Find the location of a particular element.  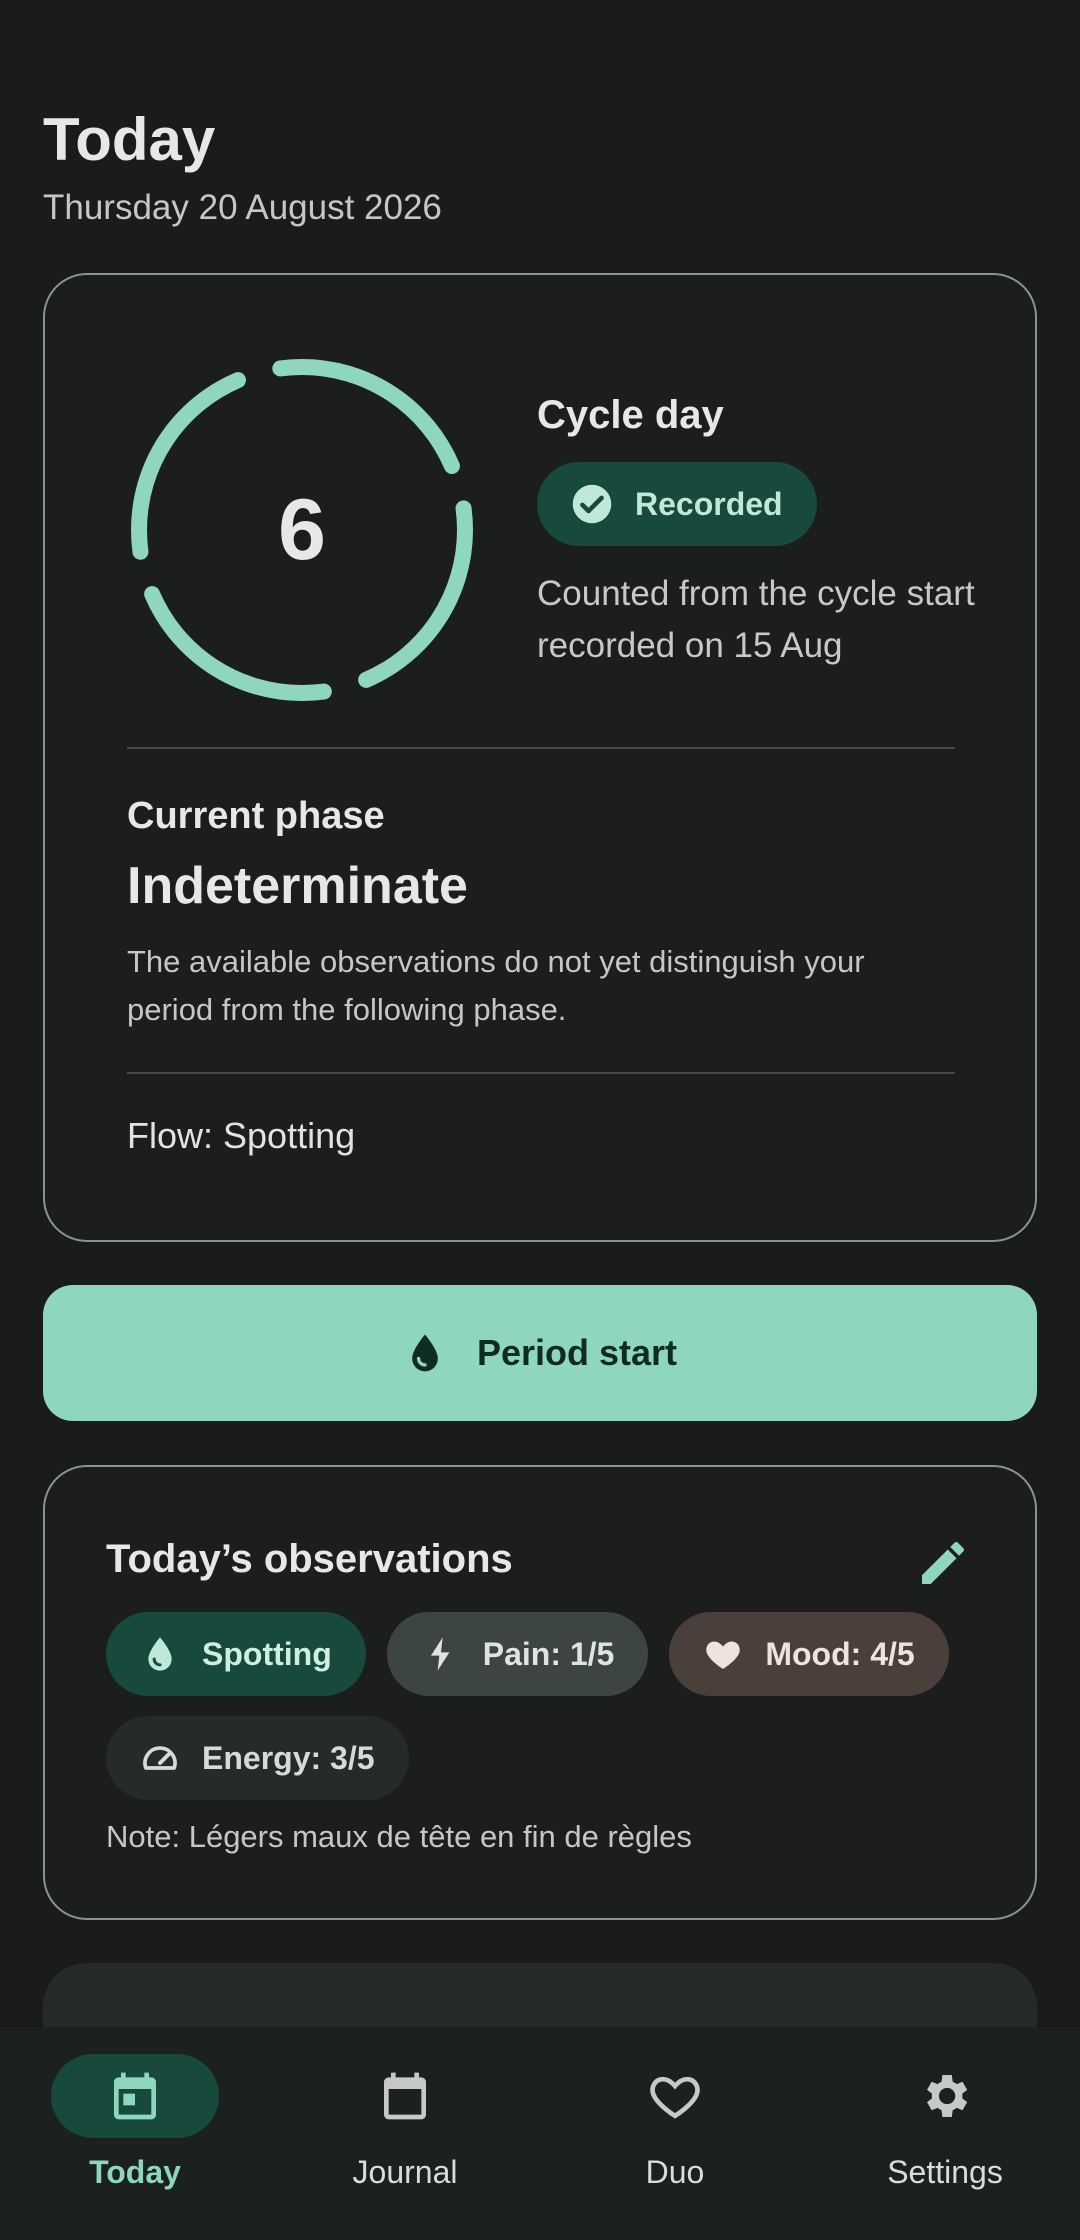

page-title: Today is located at coordinates (129, 139).